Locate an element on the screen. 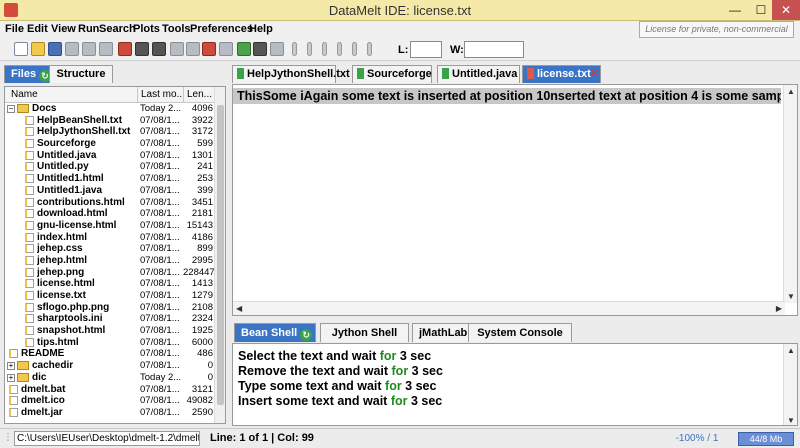  file-row: dmelt.jar 07/08/1... 2590 is located at coordinates (110, 413).